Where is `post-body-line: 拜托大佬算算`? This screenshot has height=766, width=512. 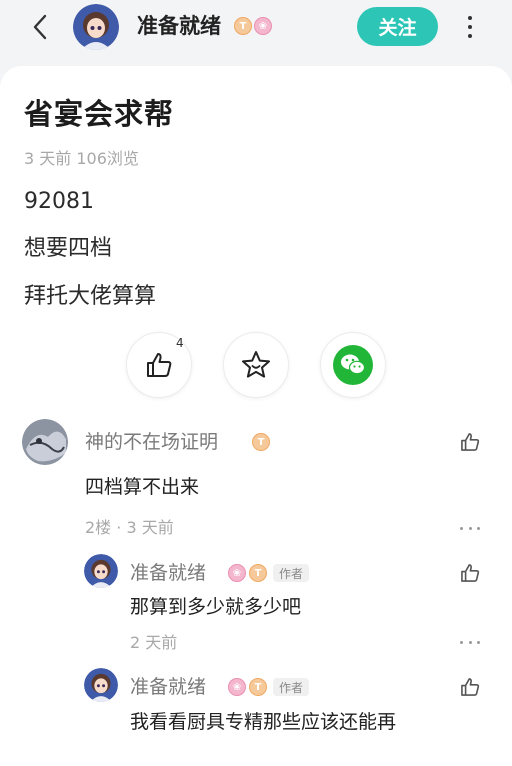 post-body-line: 拜托大佬算算 is located at coordinates (90, 296).